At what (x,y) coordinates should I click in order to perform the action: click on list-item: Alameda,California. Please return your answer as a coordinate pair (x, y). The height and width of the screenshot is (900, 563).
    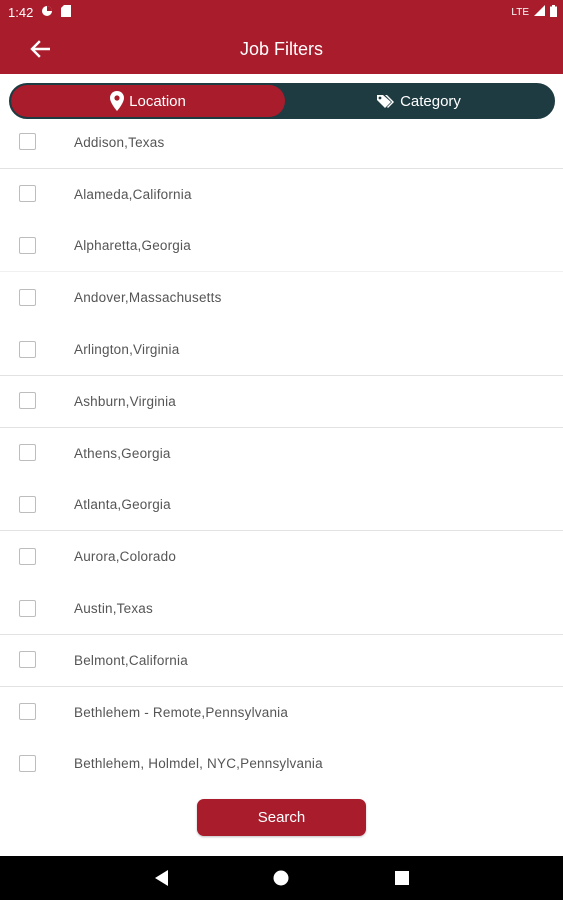
    Looking at the image, I should click on (281, 195).